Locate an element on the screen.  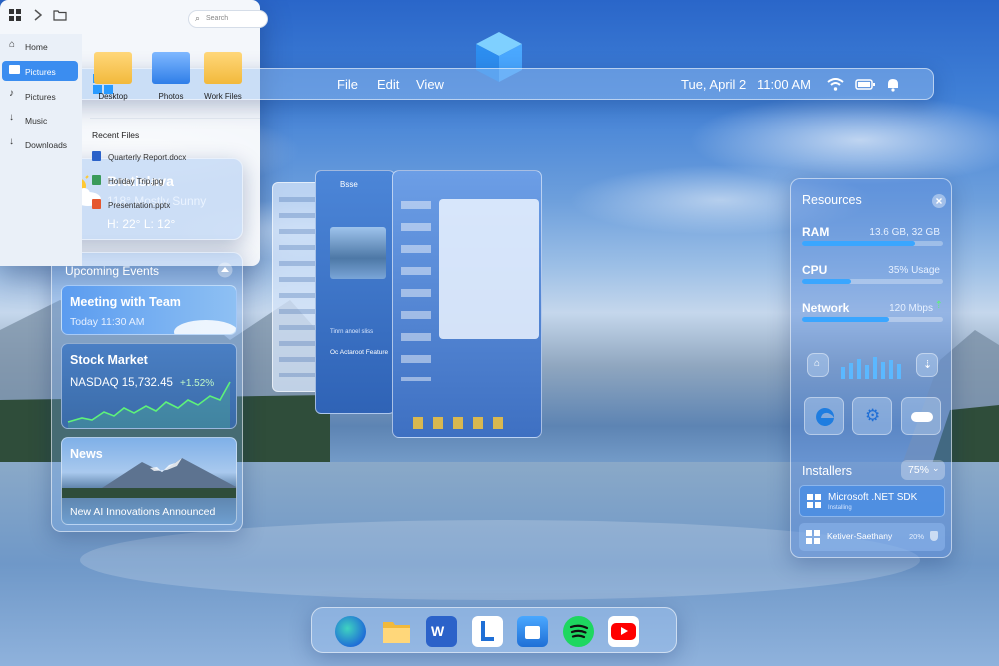
shield-icon is located at coordinates (934, 536).